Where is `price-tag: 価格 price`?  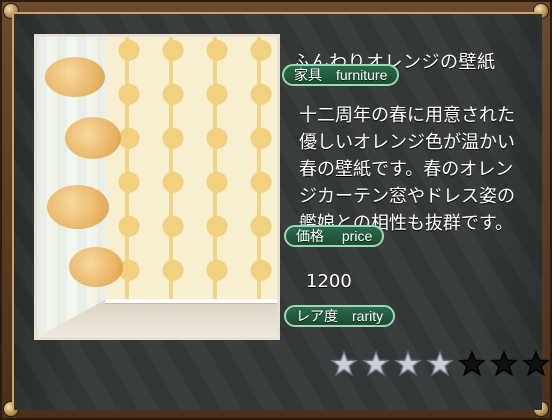 price-tag: 価格 price is located at coordinates (334, 236).